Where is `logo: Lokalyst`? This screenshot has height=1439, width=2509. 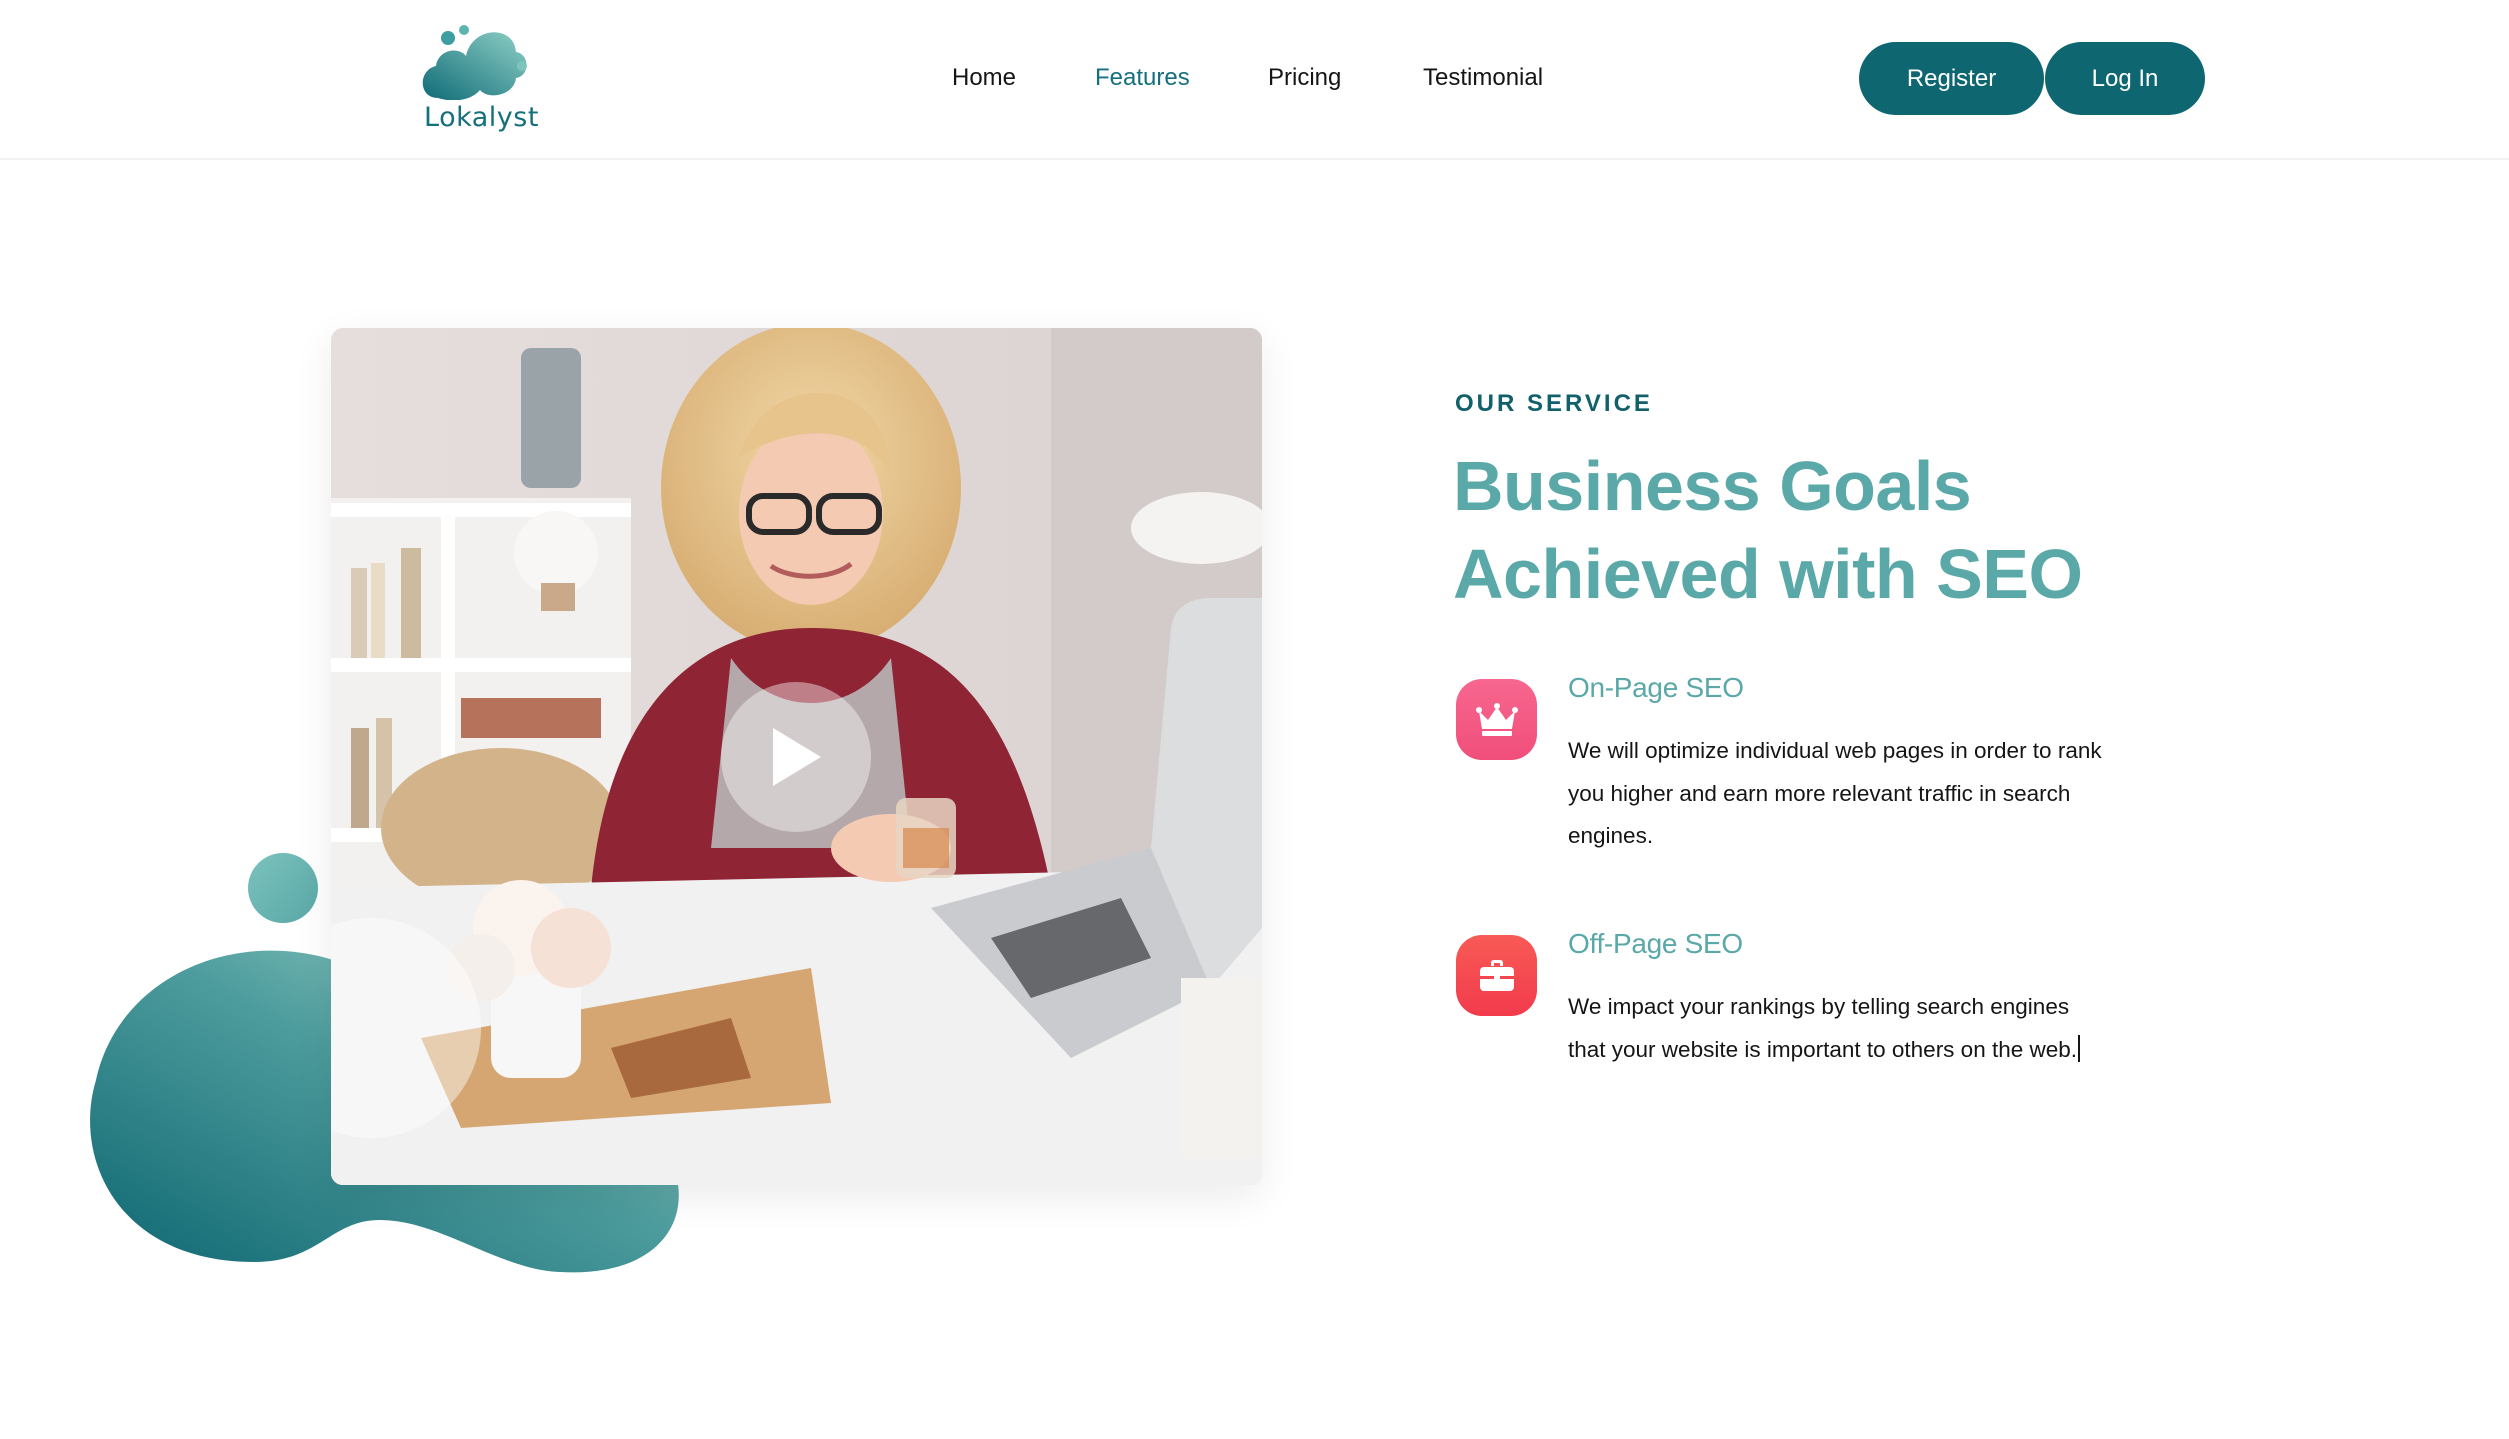 logo: Lokalyst is located at coordinates (478, 79).